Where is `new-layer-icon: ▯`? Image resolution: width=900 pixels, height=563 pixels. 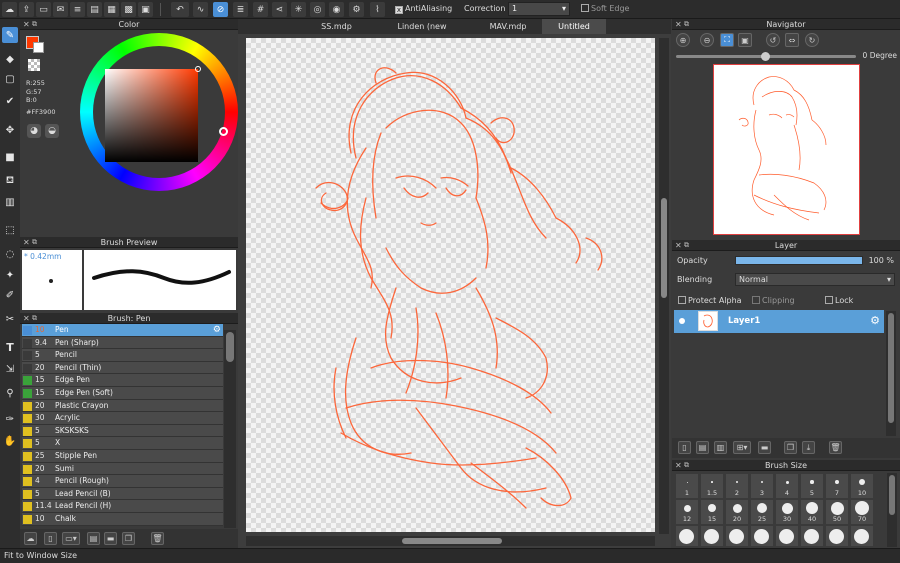 new-layer-icon: ▯ is located at coordinates (684, 447).